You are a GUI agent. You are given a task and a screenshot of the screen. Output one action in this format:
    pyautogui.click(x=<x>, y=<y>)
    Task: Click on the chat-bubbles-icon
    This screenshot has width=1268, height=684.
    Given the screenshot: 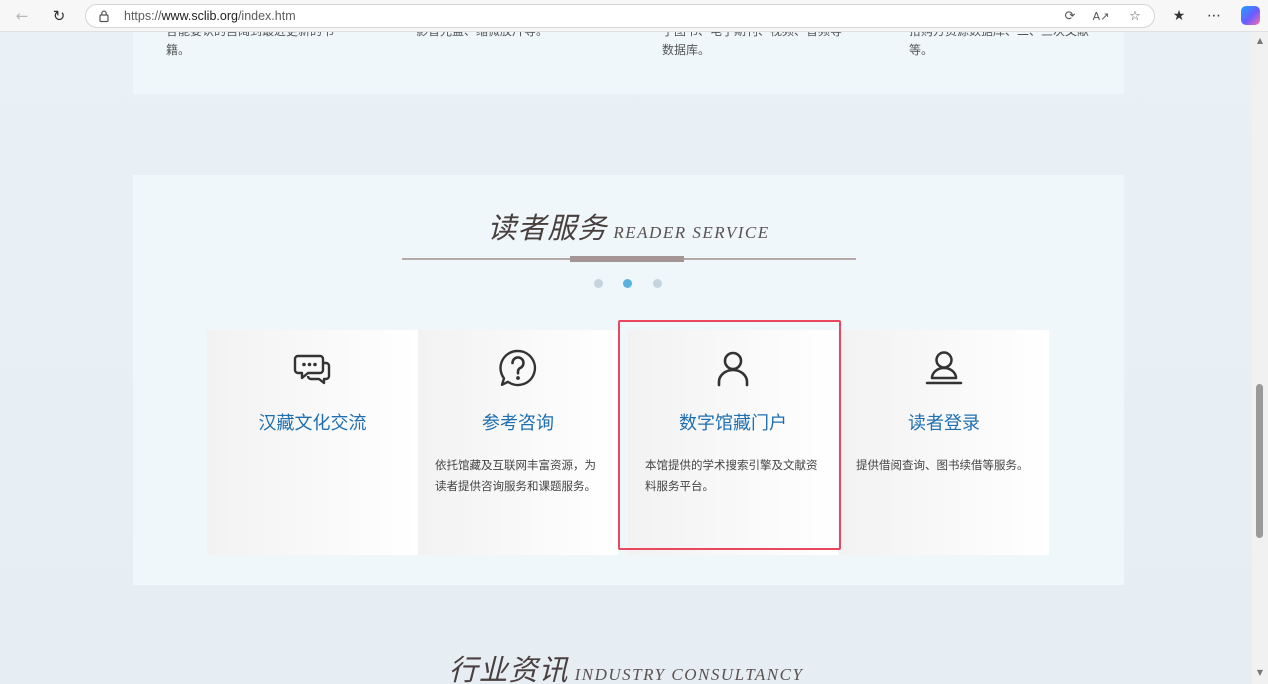 What is the action you would take?
    pyautogui.click(x=311, y=369)
    